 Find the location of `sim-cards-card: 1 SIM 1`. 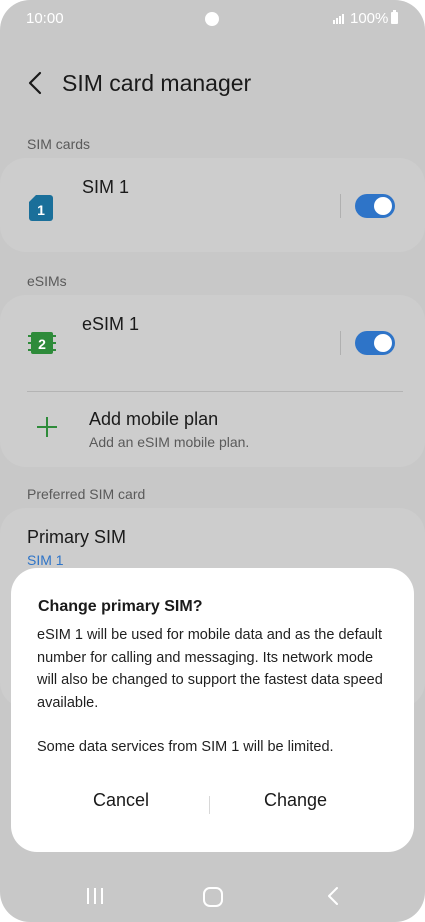

sim-cards-card: 1 SIM 1 is located at coordinates (212, 205).